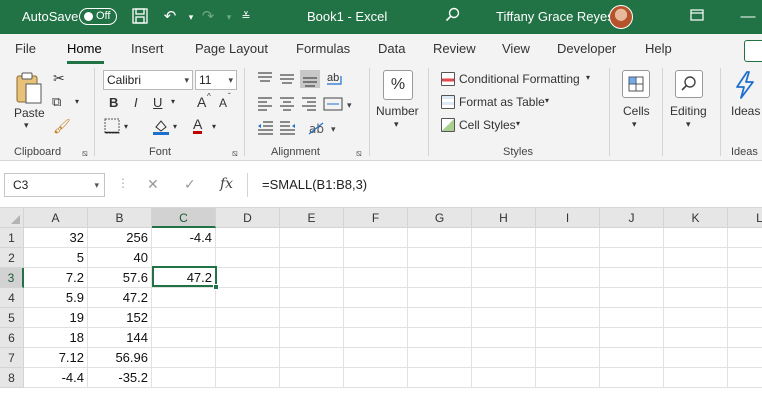  Describe the element at coordinates (120, 258) in the screenshot. I see `cell-b2: 40` at that location.